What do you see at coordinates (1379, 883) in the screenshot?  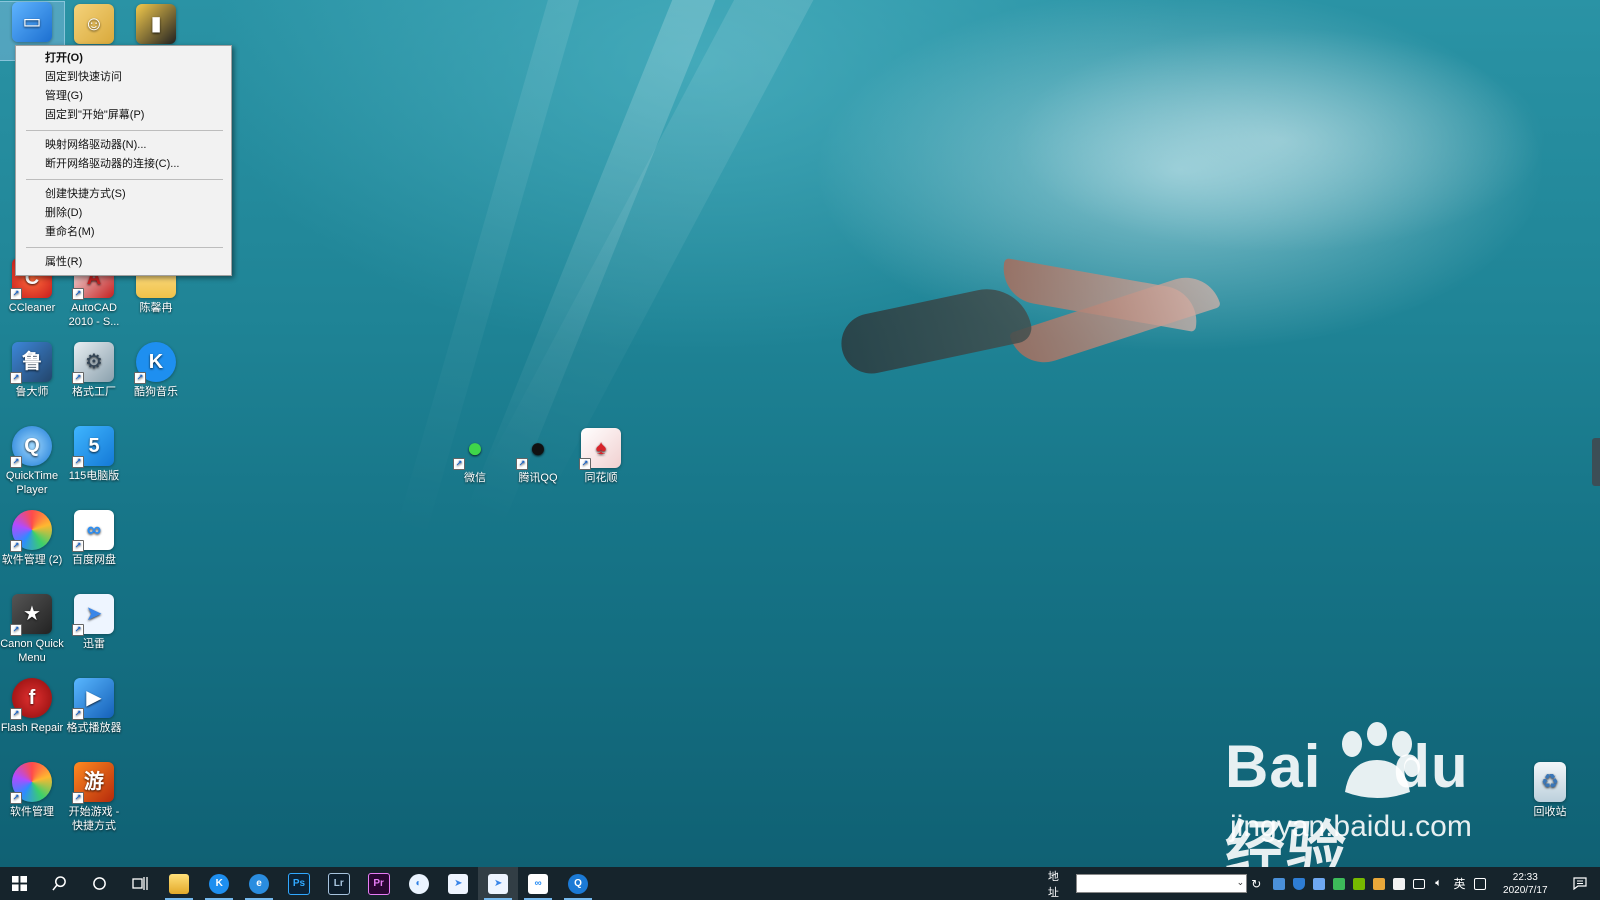 I see `tray-app-icon` at bounding box center [1379, 883].